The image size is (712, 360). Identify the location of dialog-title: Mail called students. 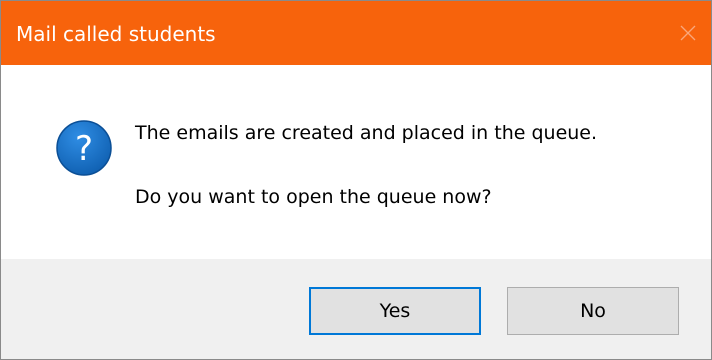
(116, 34).